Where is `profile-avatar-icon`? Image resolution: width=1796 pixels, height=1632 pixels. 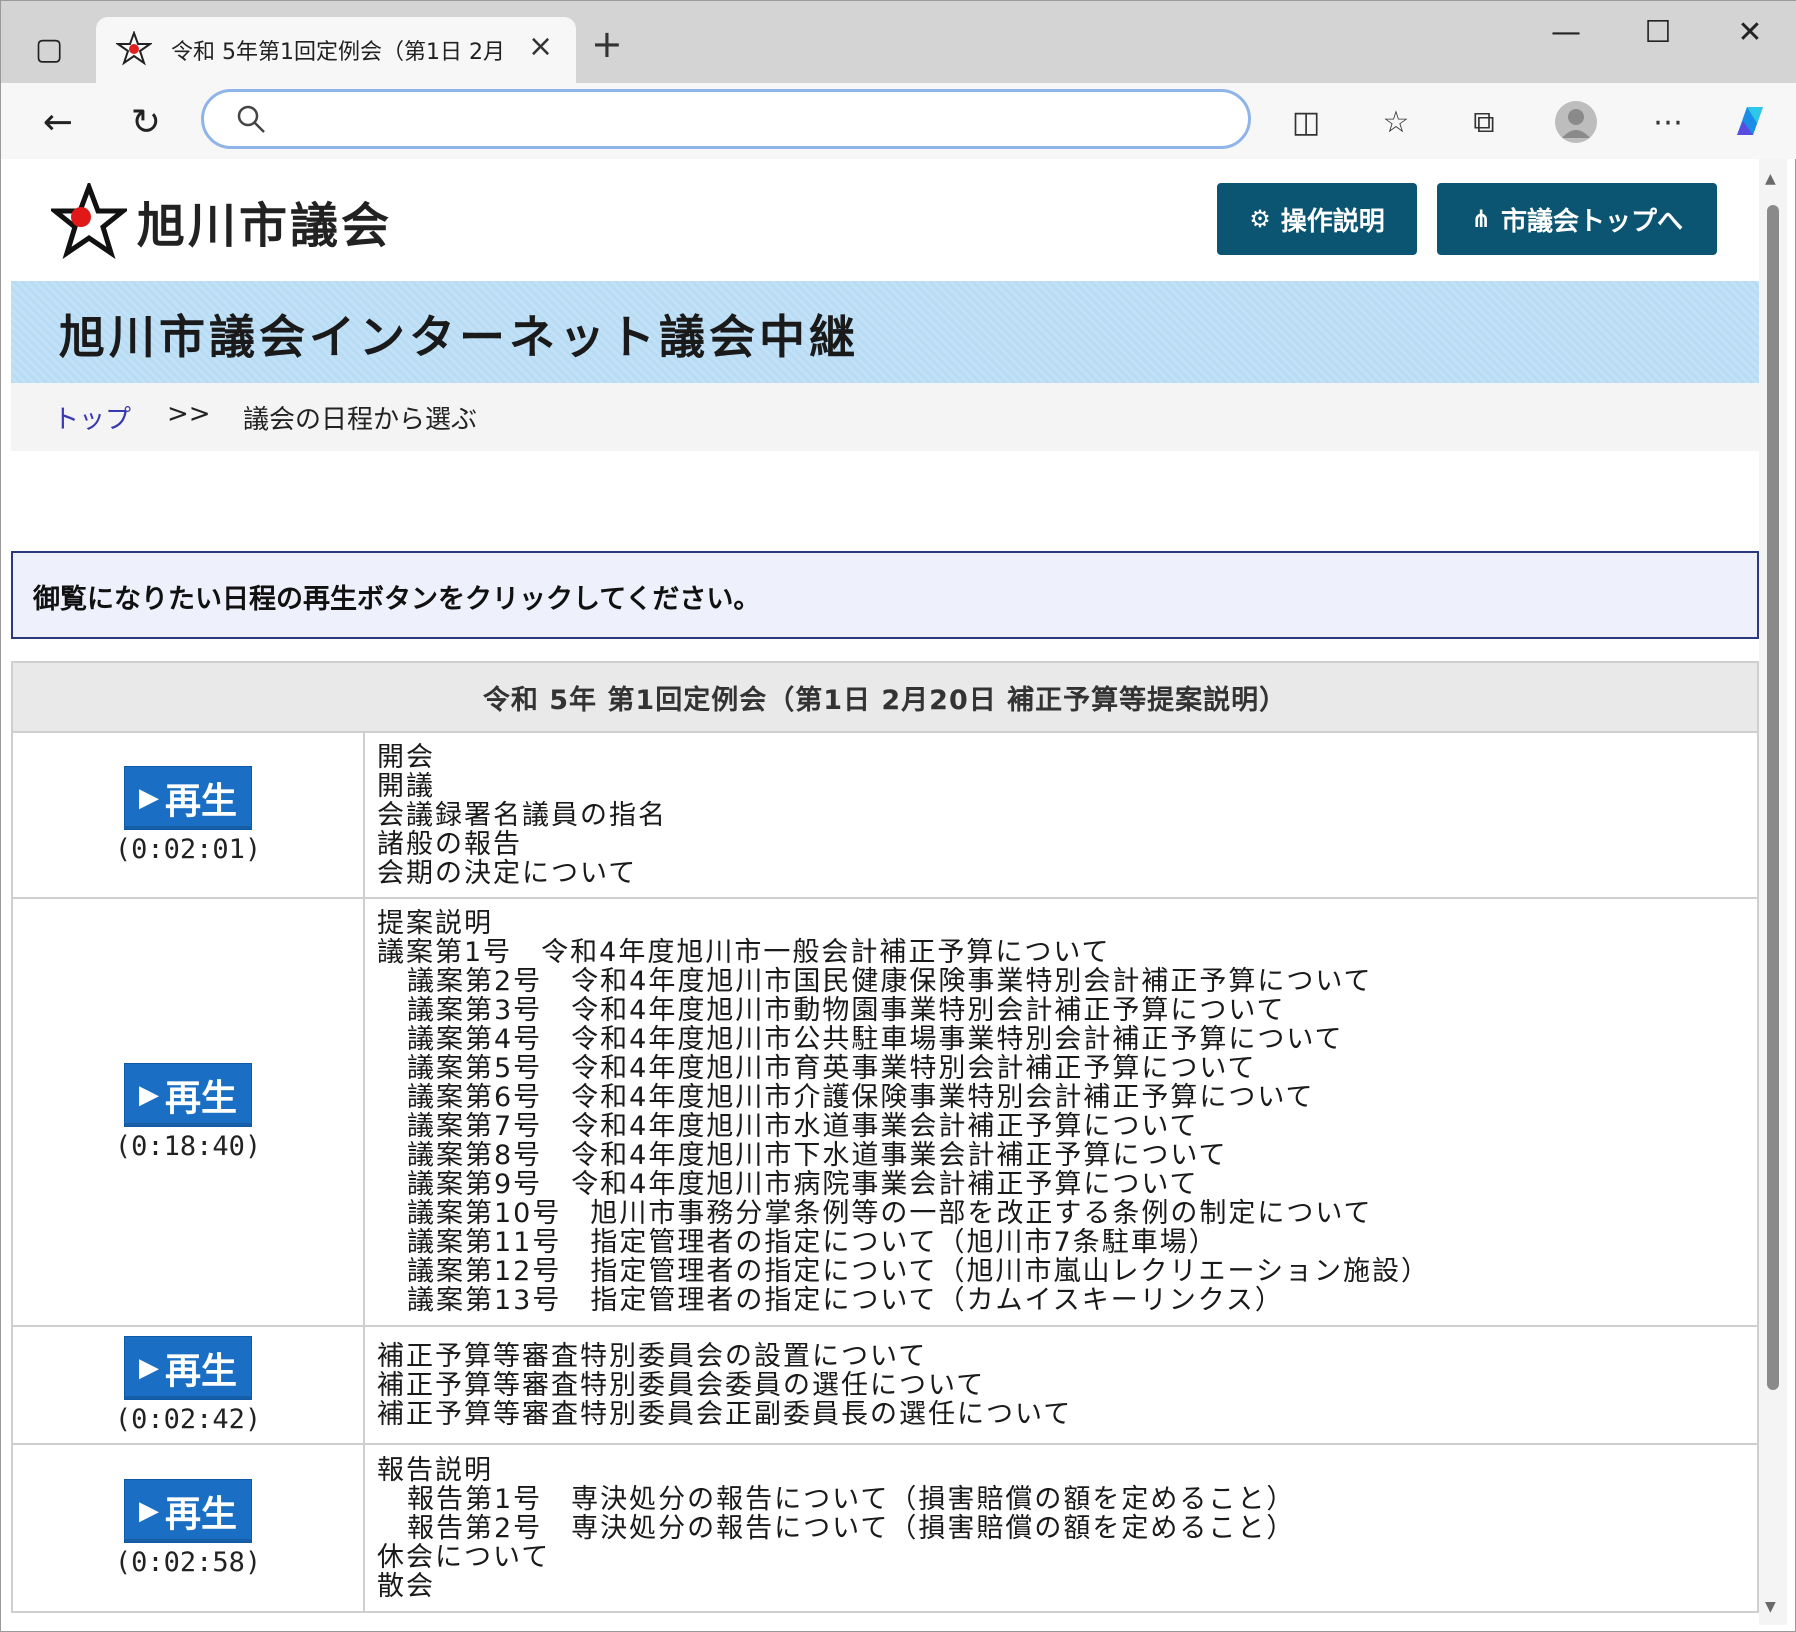
profile-avatar-icon is located at coordinates (1576, 122).